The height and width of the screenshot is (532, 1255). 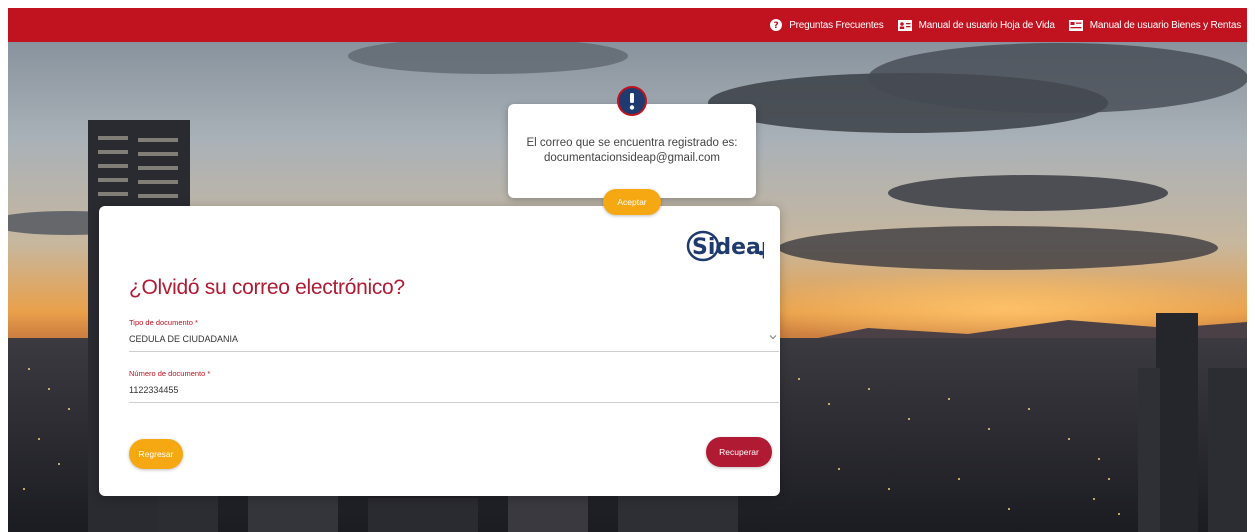 What do you see at coordinates (454, 340) in the screenshot?
I see `document-type-select: CEDULA DE CIUDADANIA` at bounding box center [454, 340].